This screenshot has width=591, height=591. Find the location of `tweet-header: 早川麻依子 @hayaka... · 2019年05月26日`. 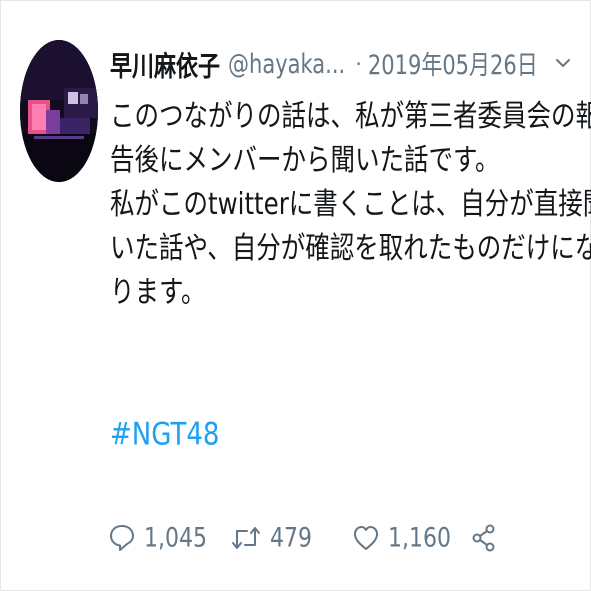

tweet-header: 早川麻依子 @hayaka... · 2019年05月26日 is located at coordinates (345, 64).